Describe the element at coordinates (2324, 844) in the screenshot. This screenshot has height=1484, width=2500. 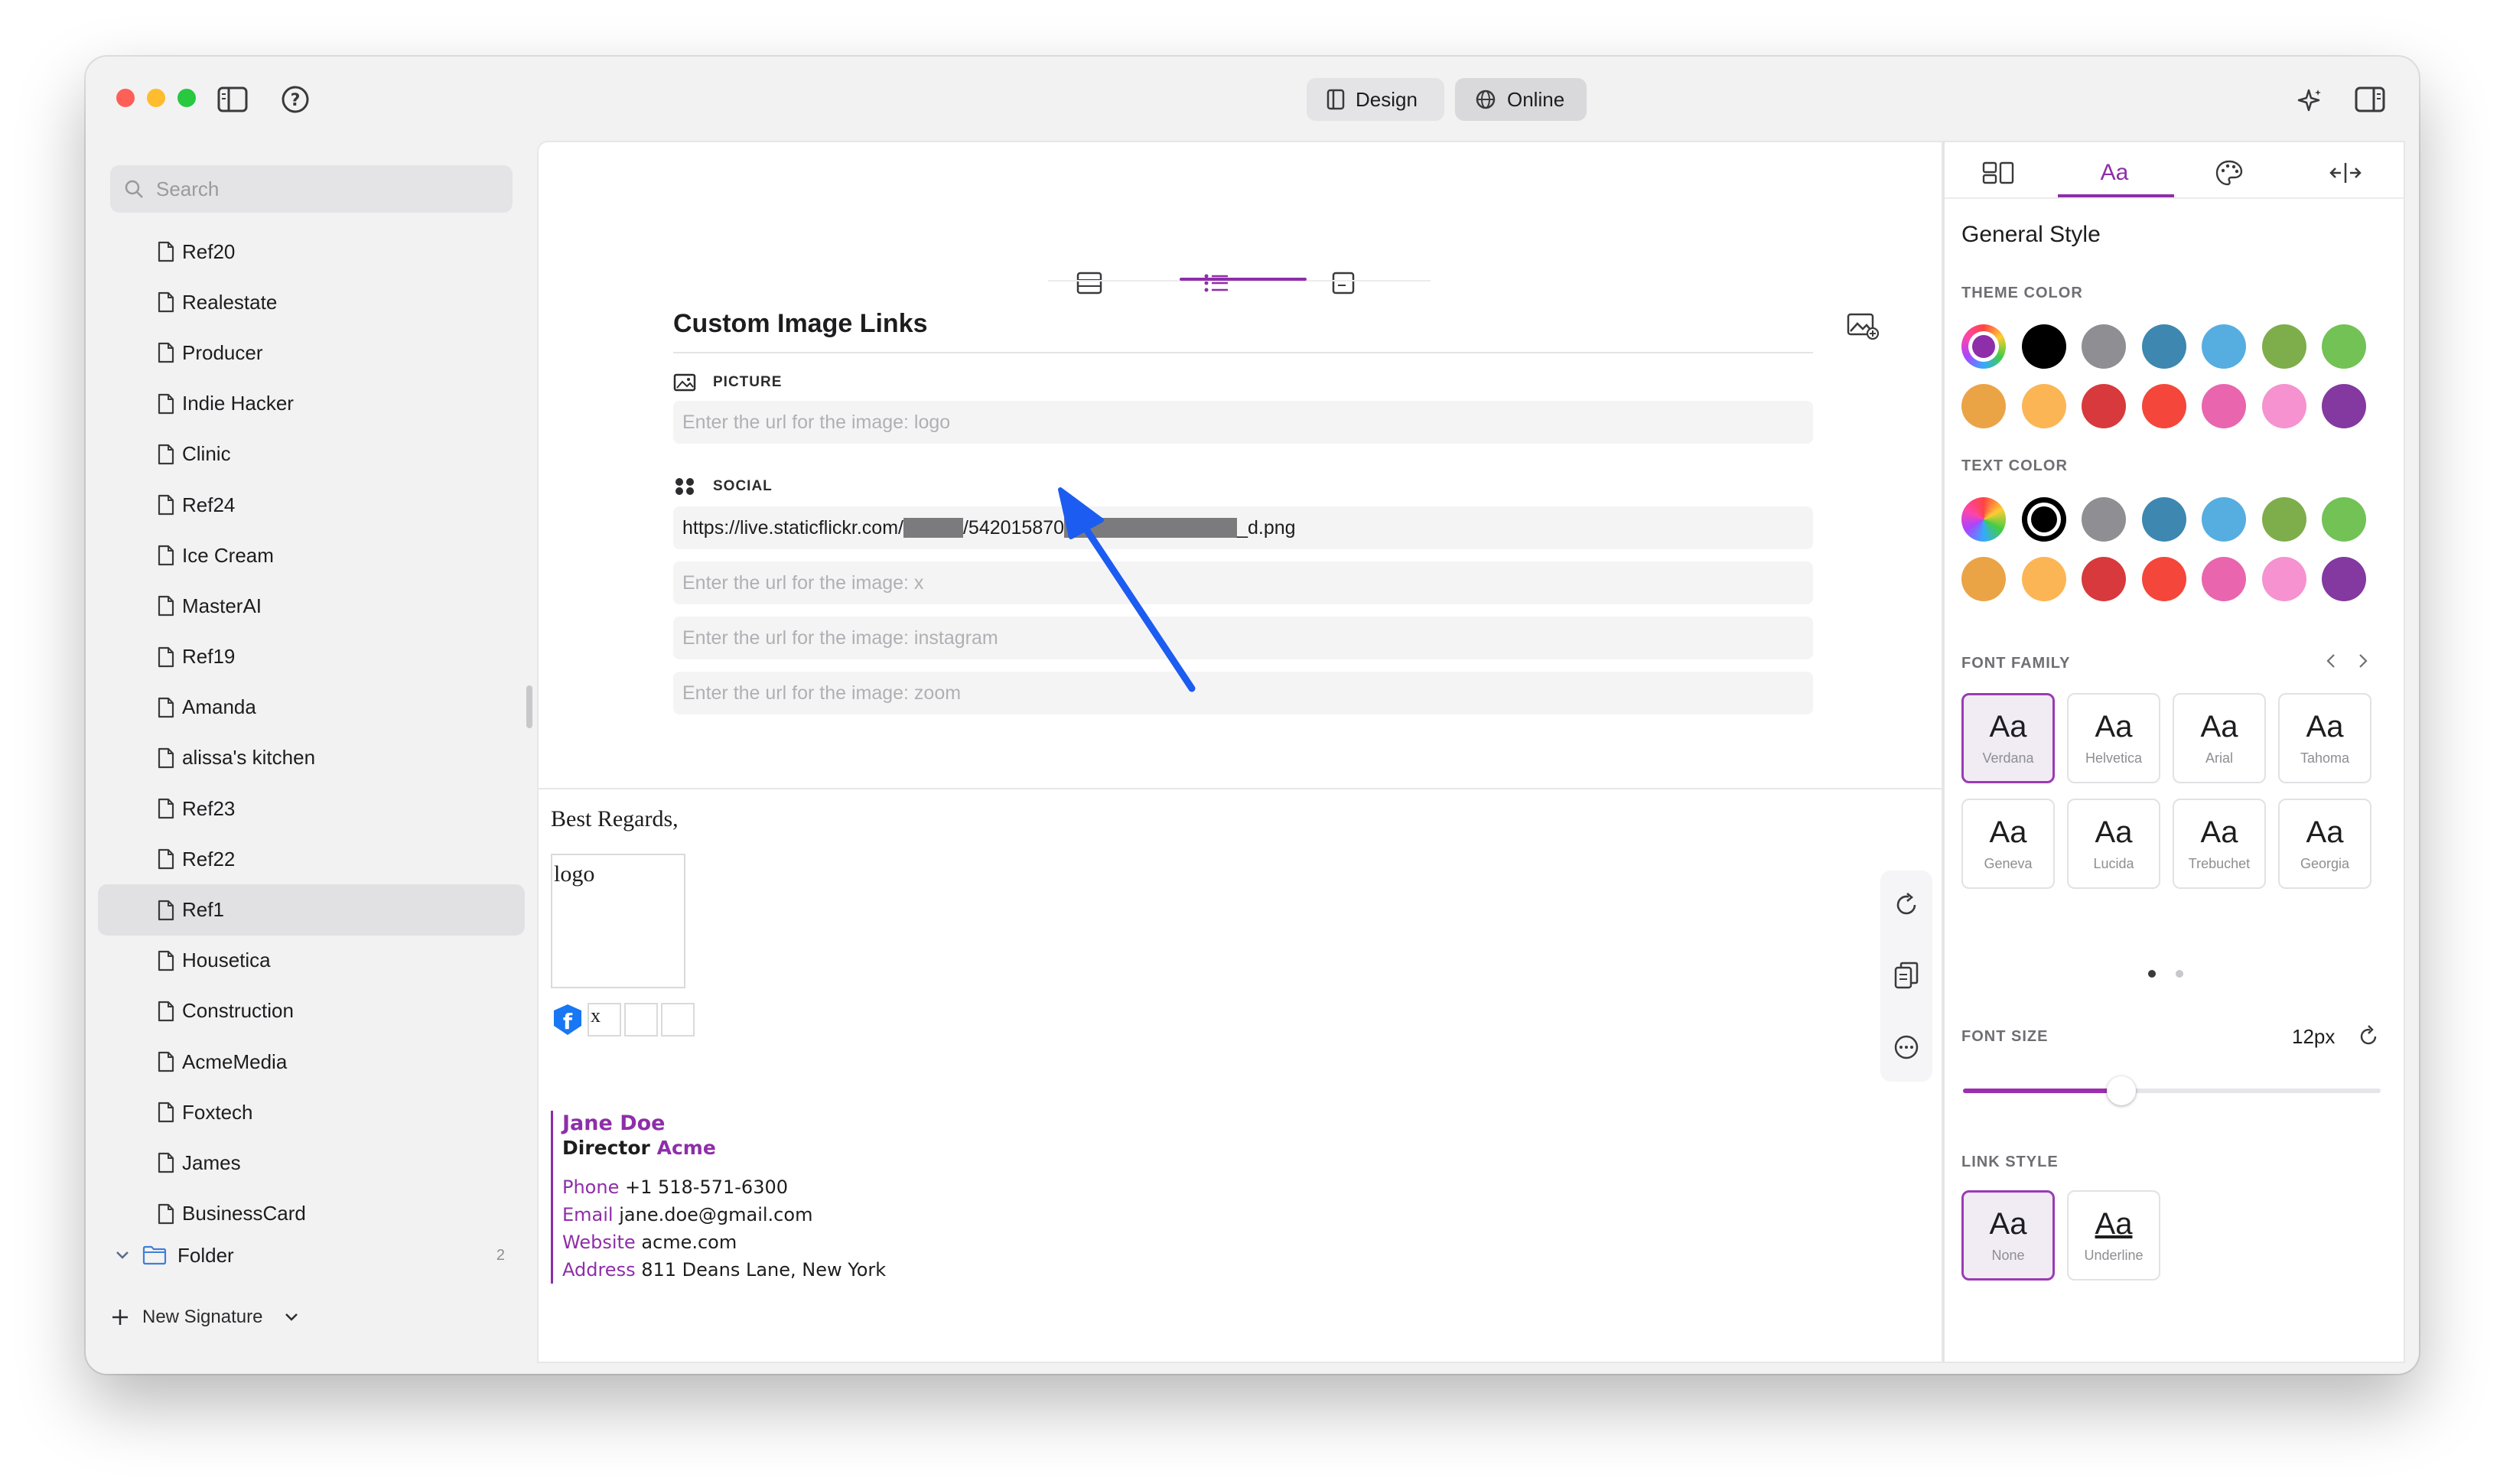
I see `font-option: Aa Georgia` at that location.